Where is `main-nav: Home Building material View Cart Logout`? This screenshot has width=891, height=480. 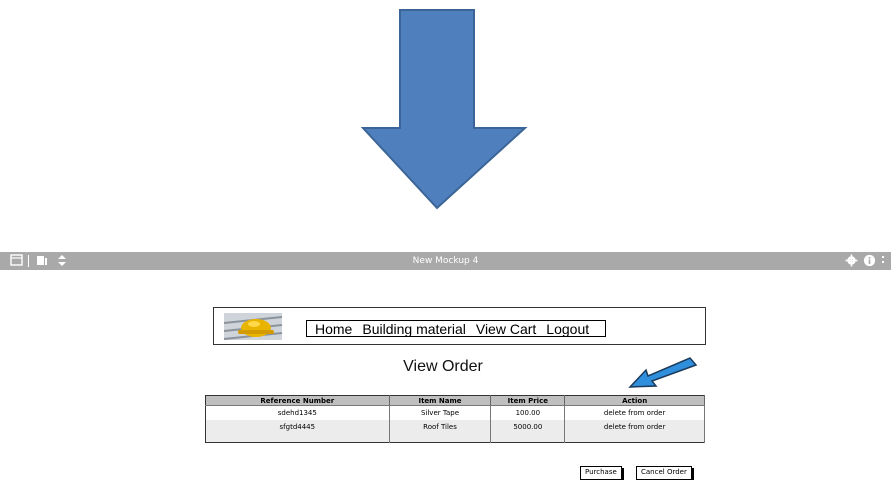 main-nav: Home Building material View Cart Logout is located at coordinates (456, 328).